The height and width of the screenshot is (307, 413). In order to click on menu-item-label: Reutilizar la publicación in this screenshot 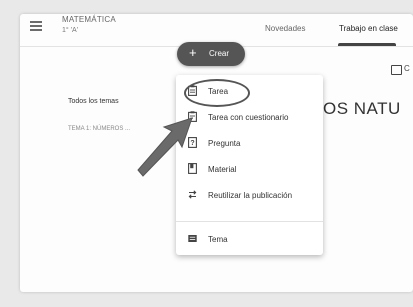, I will do `click(250, 195)`.